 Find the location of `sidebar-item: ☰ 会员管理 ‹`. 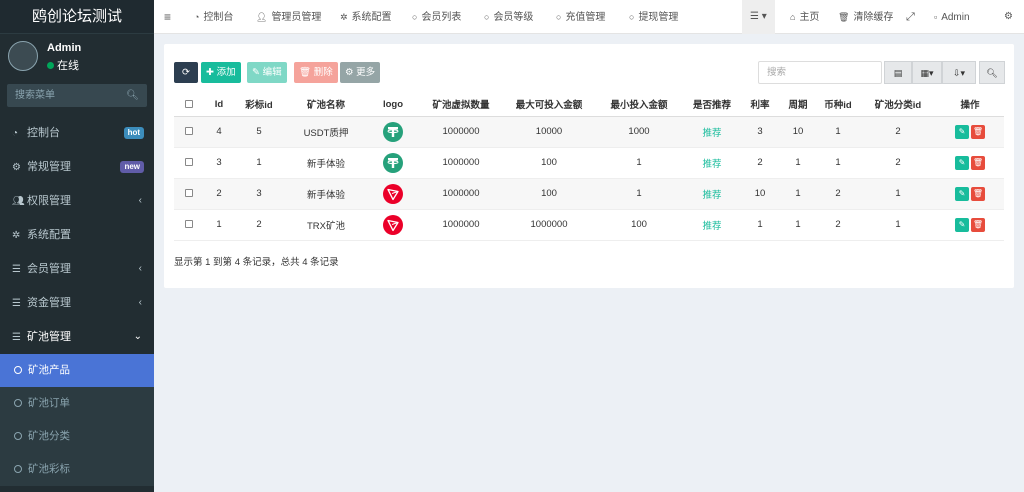

sidebar-item: ☰ 会员管理 ‹ is located at coordinates (77, 269).